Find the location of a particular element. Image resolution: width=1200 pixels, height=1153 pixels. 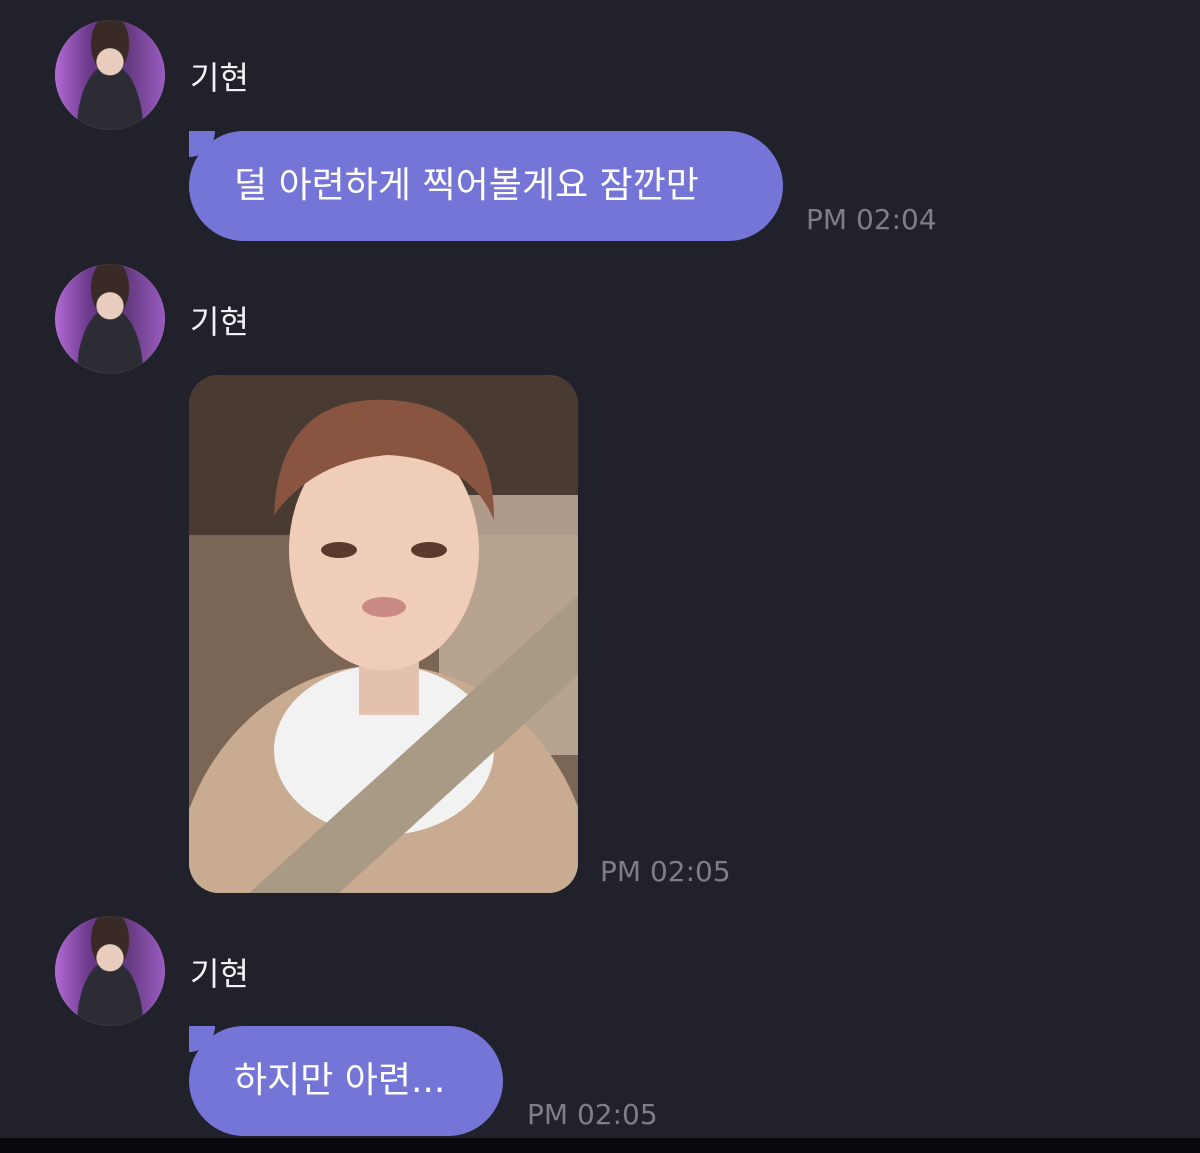

photo-message is located at coordinates (383, 634).